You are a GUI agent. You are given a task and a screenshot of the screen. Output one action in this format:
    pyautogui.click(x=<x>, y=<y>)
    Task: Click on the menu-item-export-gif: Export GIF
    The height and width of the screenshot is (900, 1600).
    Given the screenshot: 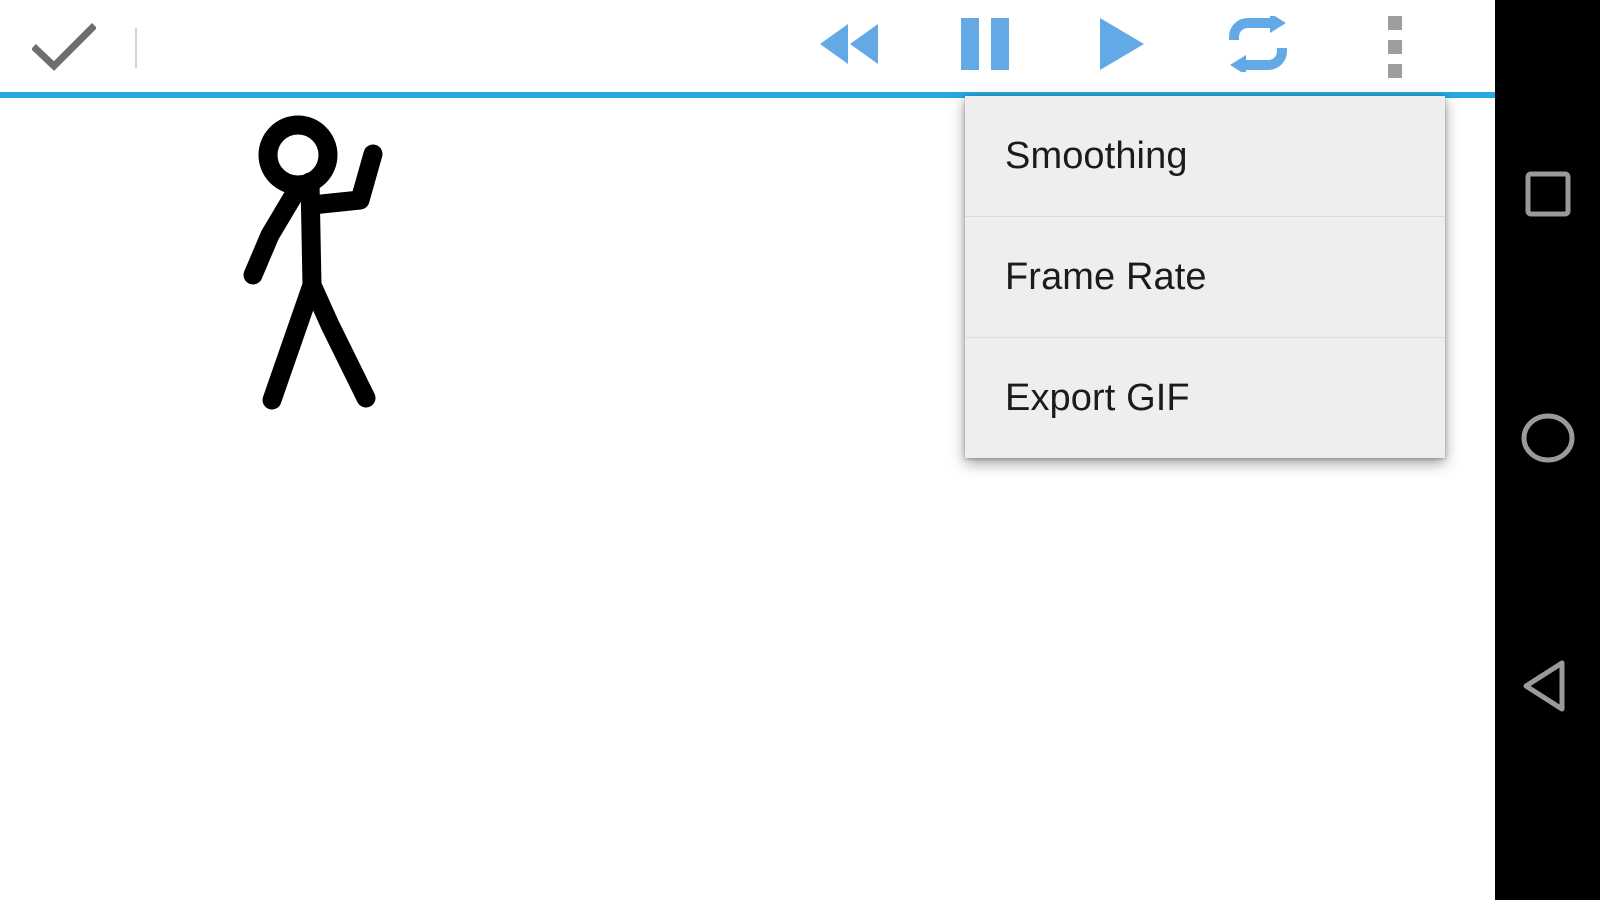 What is the action you would take?
    pyautogui.click(x=1205, y=398)
    